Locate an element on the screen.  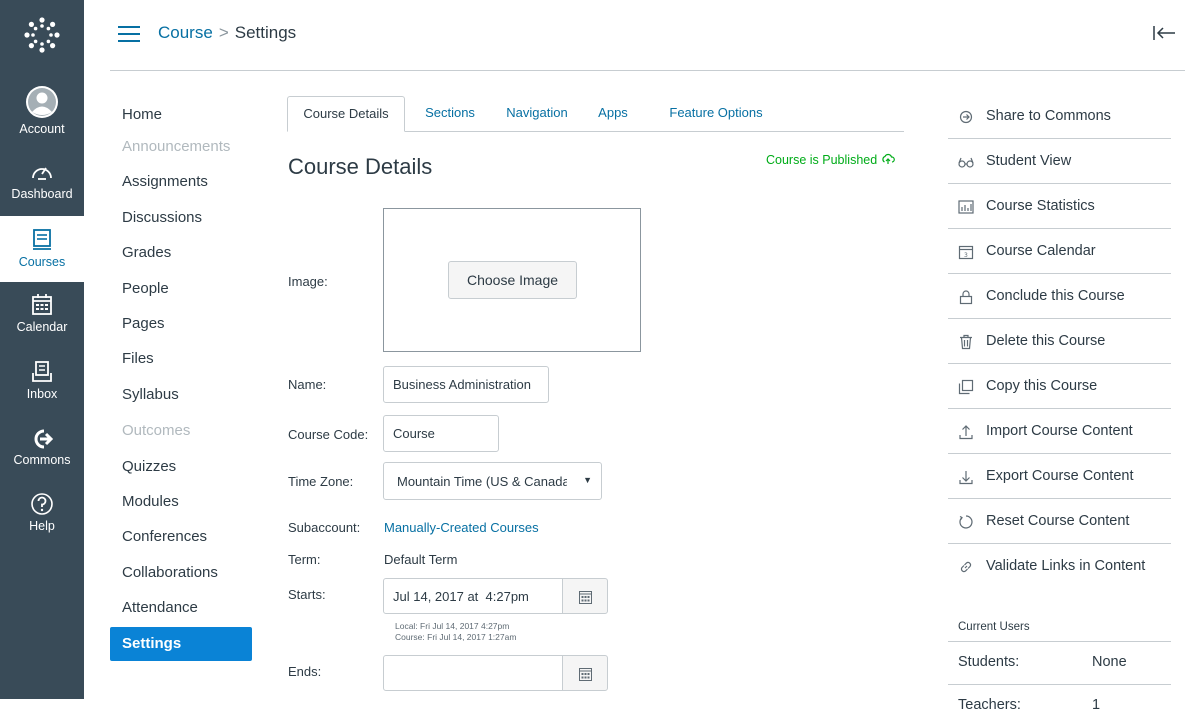
export-content-label: Export Course Content is located at coordinates (1060, 476).